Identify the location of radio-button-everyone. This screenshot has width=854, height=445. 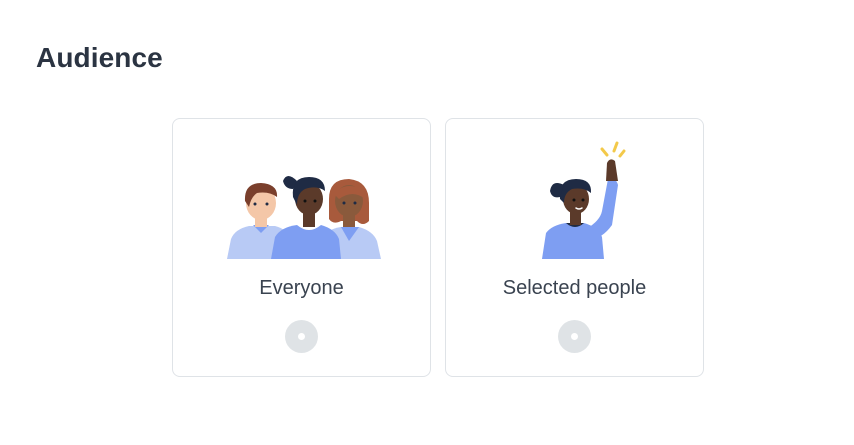
(301, 336).